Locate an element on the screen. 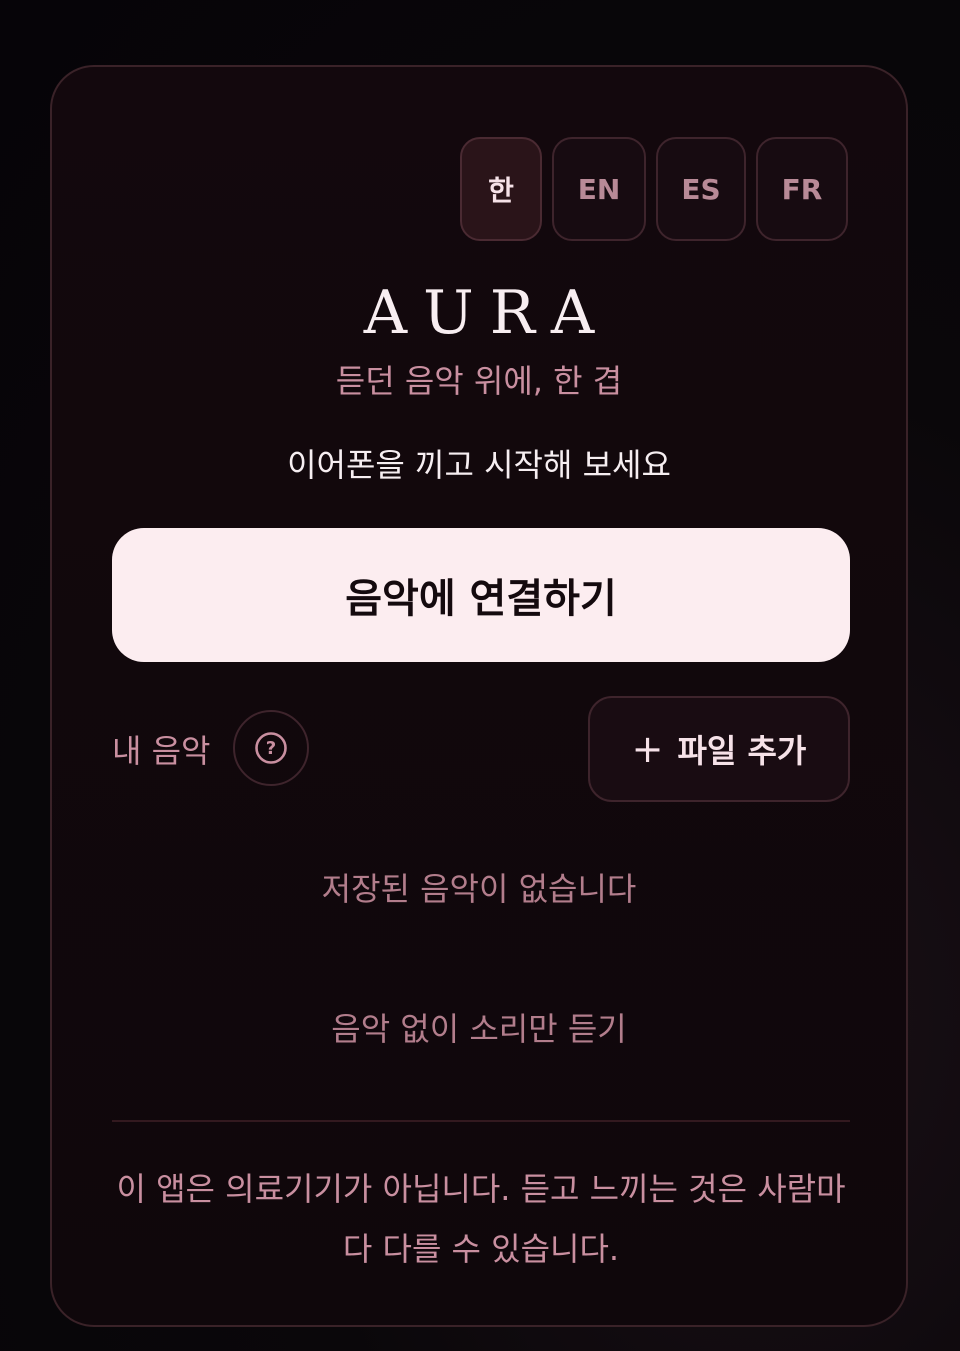 This screenshot has height=1351, width=960. connect-music-button: 음악에 연결하기 is located at coordinates (481, 595).